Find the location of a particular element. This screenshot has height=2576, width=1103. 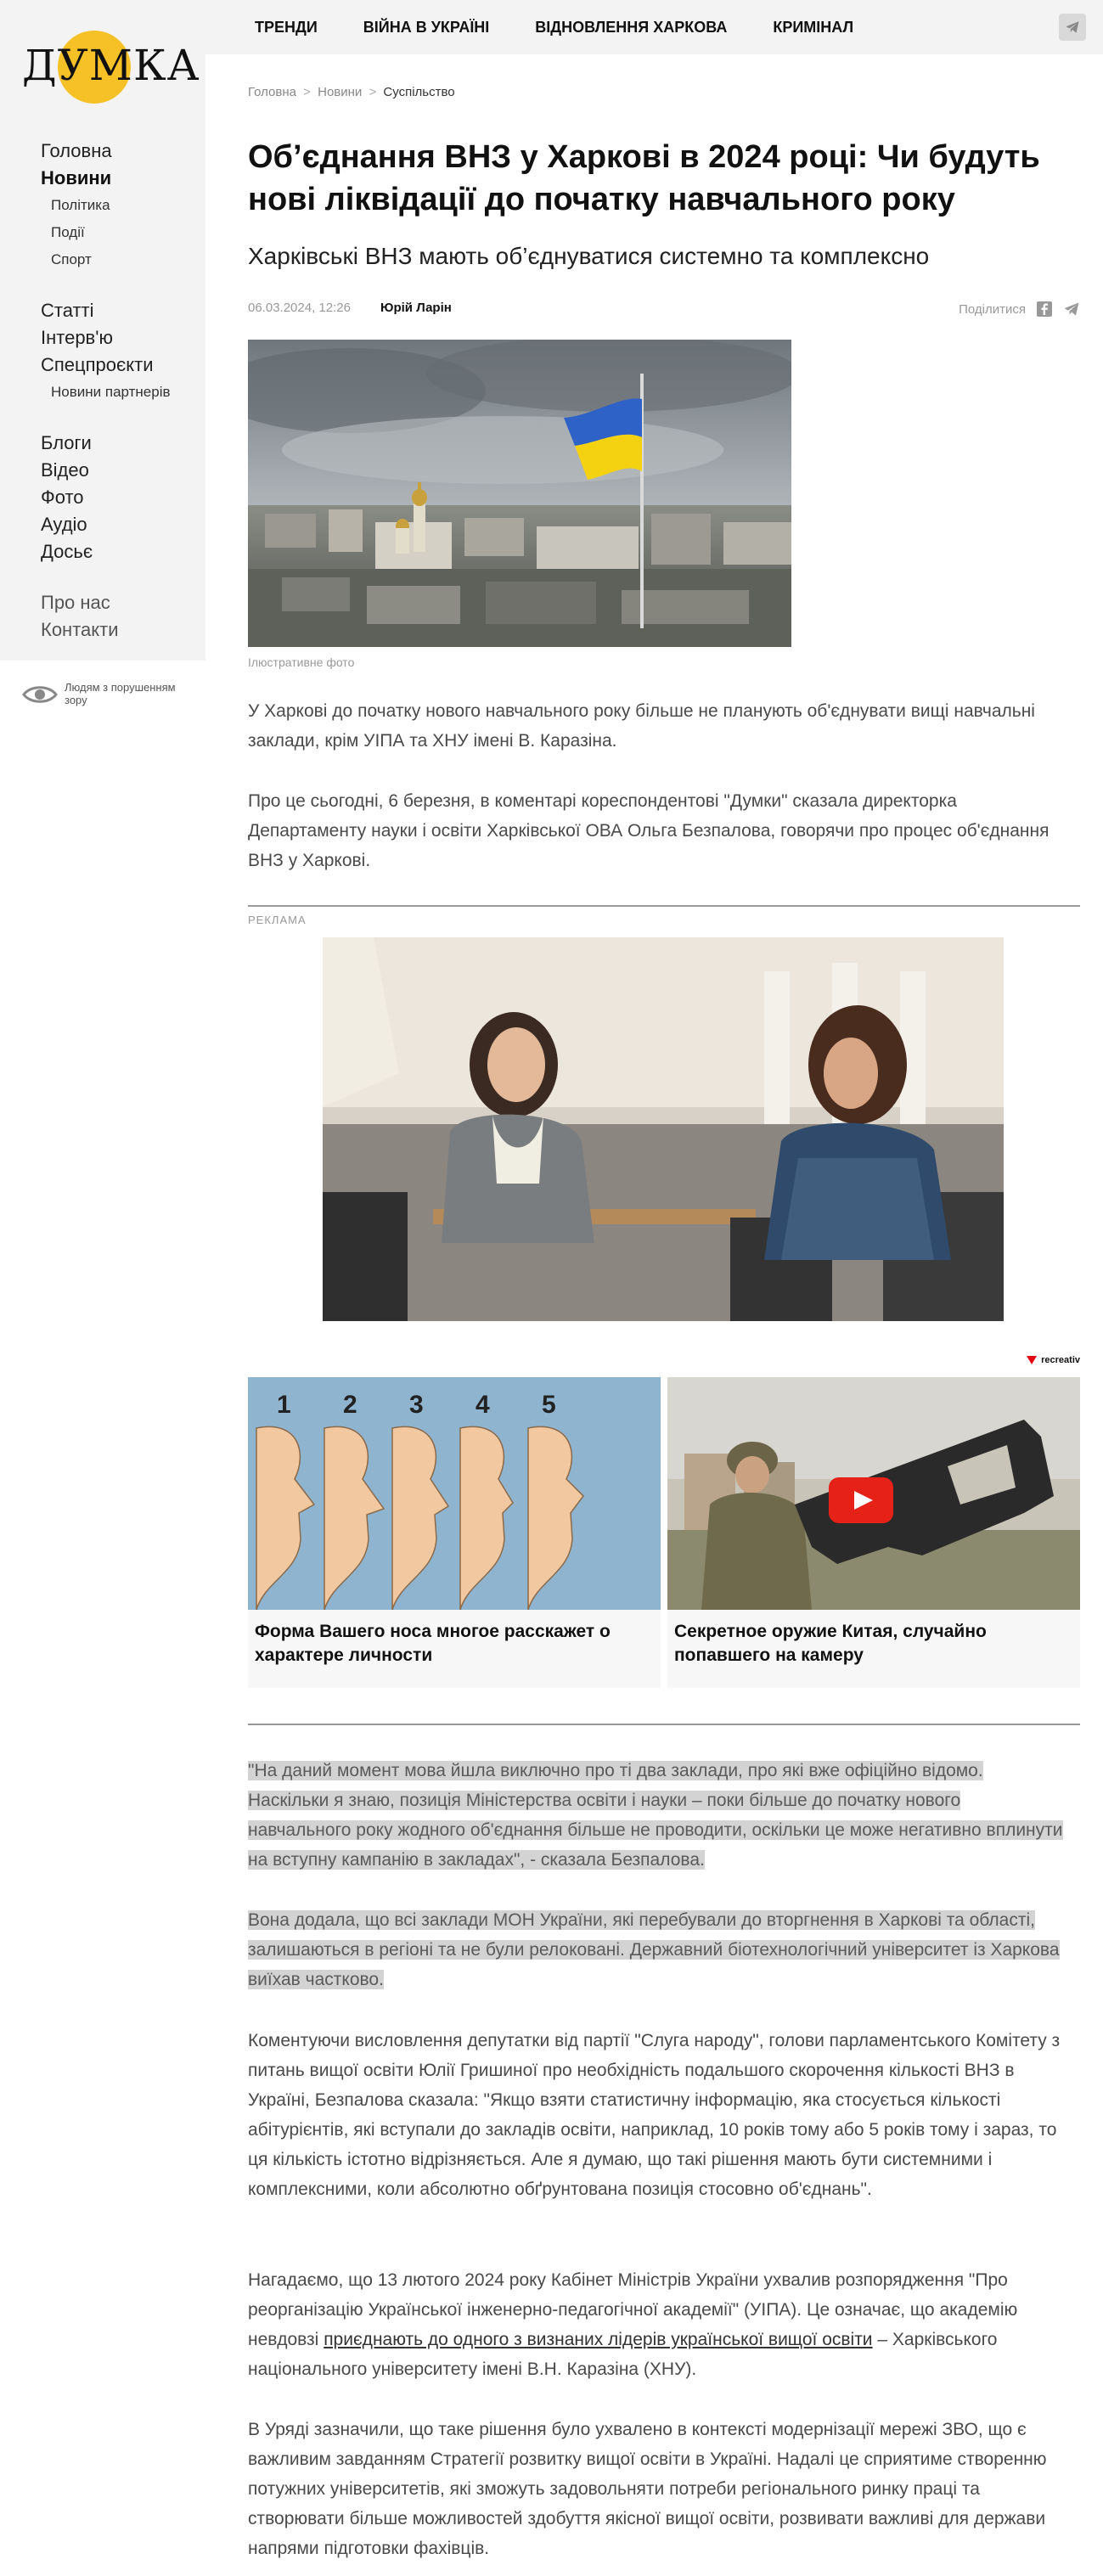

sidebar-item-interviews: Інтерв'ю is located at coordinates (106, 338).